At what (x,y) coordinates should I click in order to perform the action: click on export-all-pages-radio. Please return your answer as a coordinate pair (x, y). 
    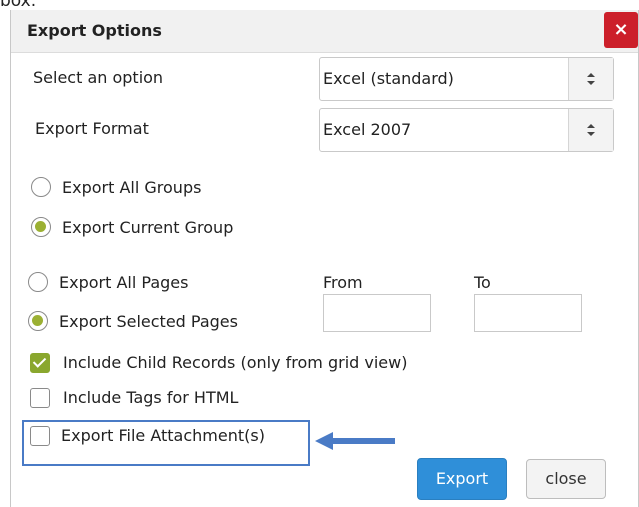
    Looking at the image, I should click on (38, 282).